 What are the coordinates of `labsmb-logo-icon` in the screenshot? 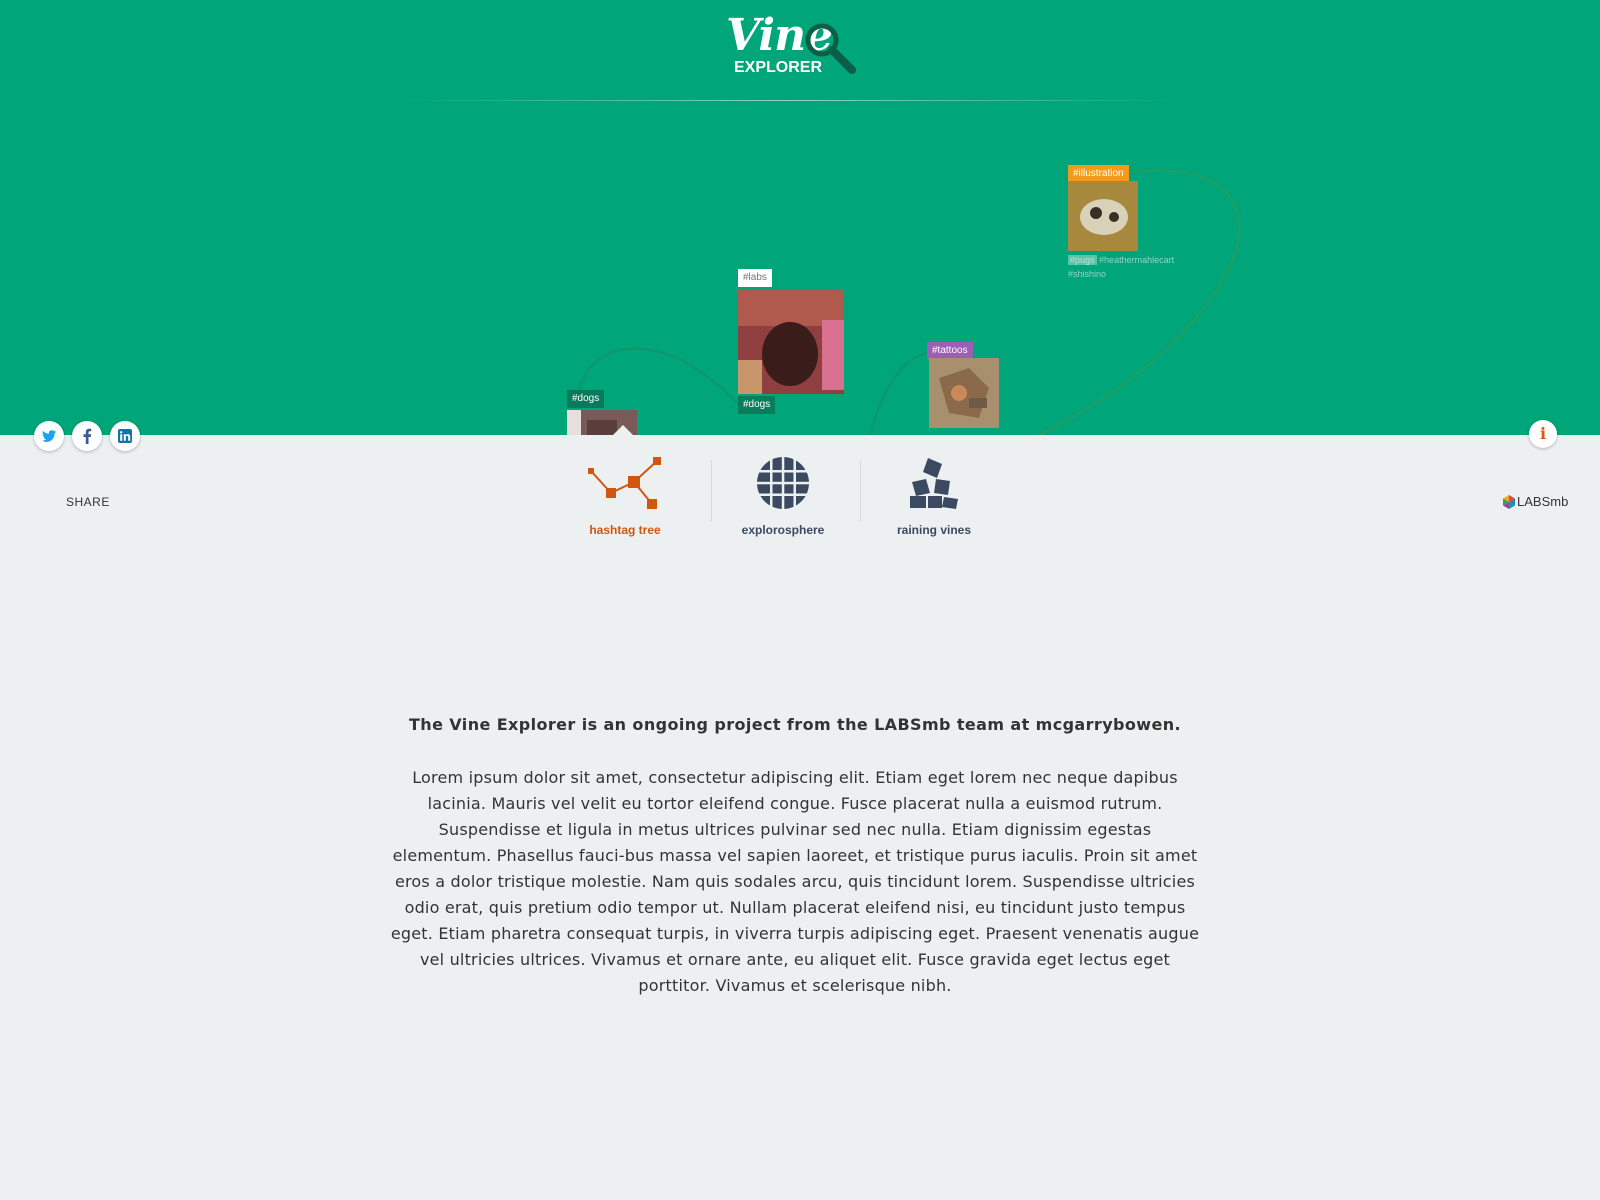 It's located at (1509, 501).